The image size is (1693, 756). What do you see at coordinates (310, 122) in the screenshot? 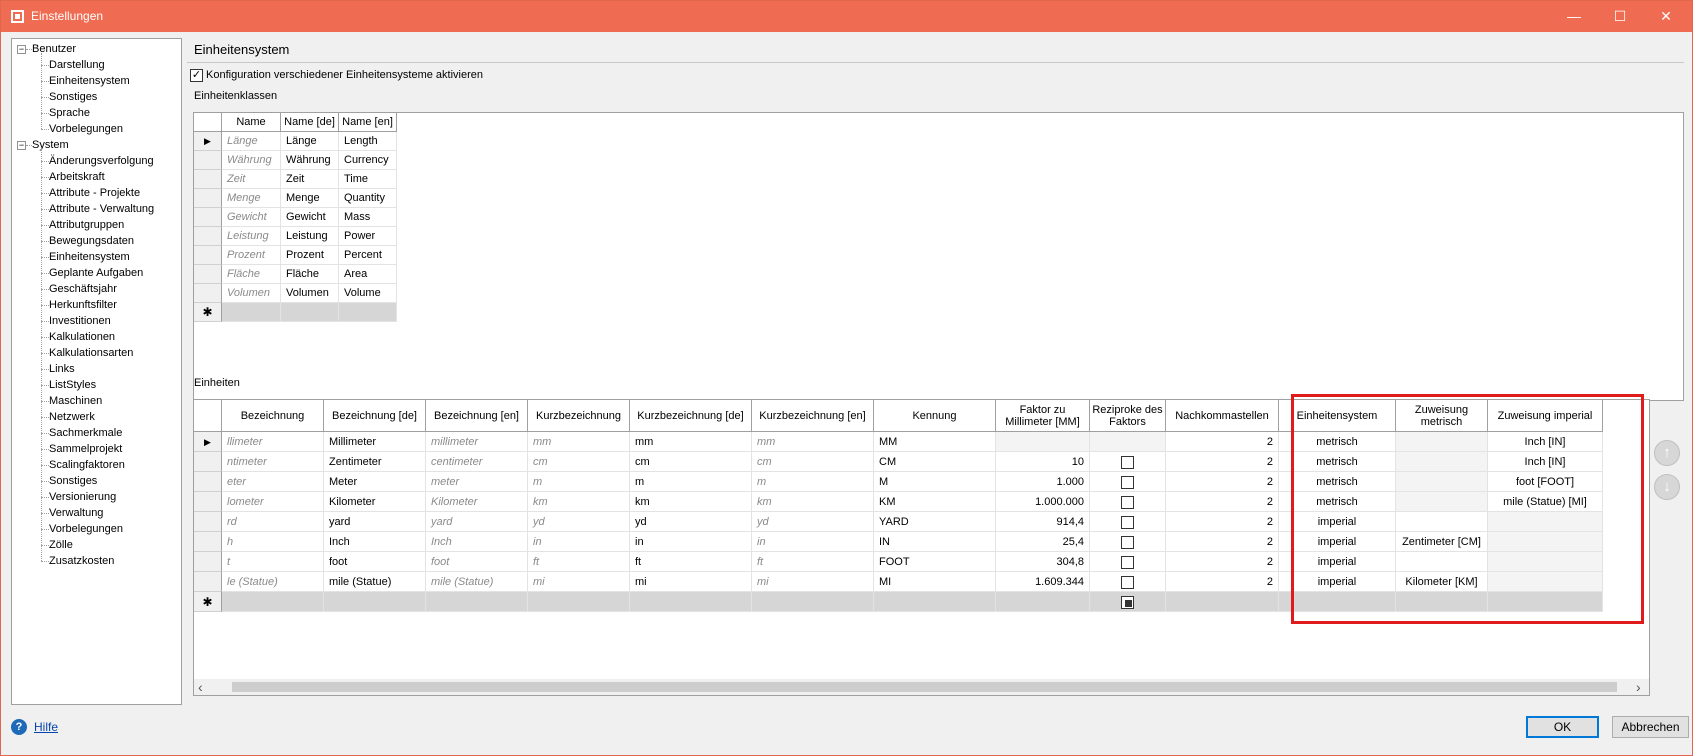
I see `column-header: Name [de]` at bounding box center [310, 122].